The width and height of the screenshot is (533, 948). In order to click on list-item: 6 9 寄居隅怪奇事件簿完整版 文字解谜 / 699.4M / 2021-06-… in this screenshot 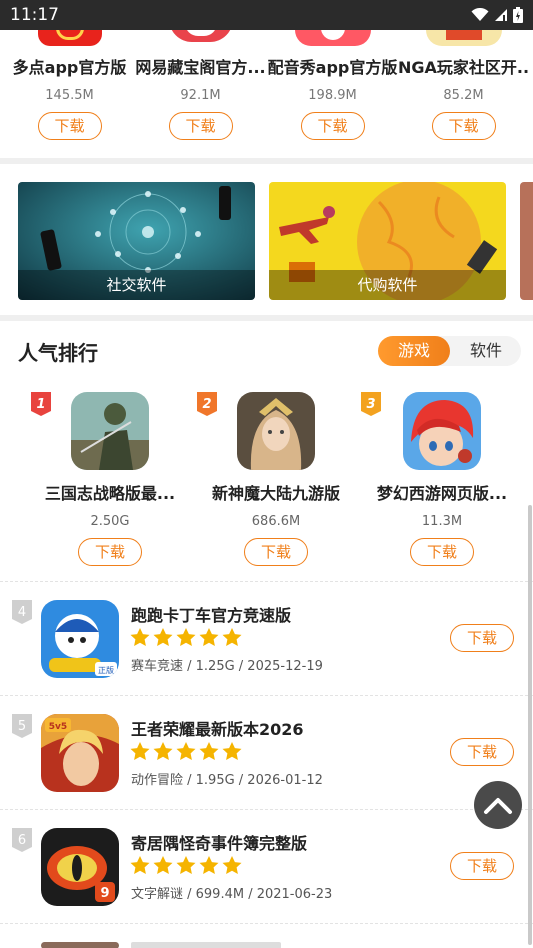, I will do `click(266, 866)`.